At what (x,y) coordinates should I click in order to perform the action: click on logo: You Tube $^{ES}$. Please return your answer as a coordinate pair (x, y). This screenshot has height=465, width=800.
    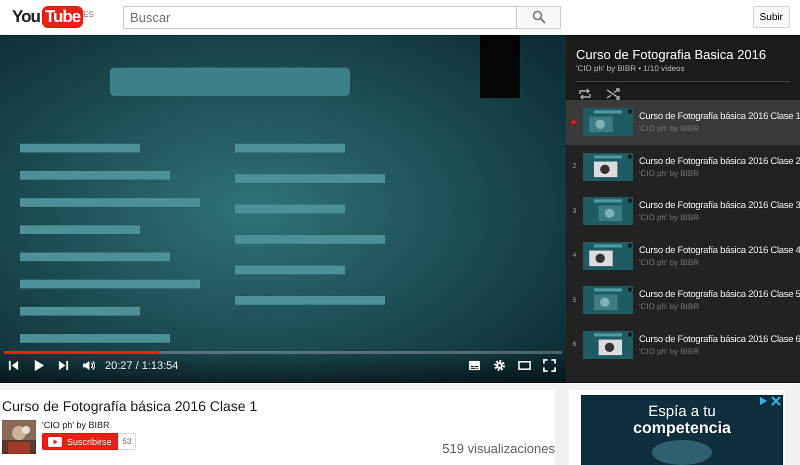
    Looking at the image, I should click on (67, 17).